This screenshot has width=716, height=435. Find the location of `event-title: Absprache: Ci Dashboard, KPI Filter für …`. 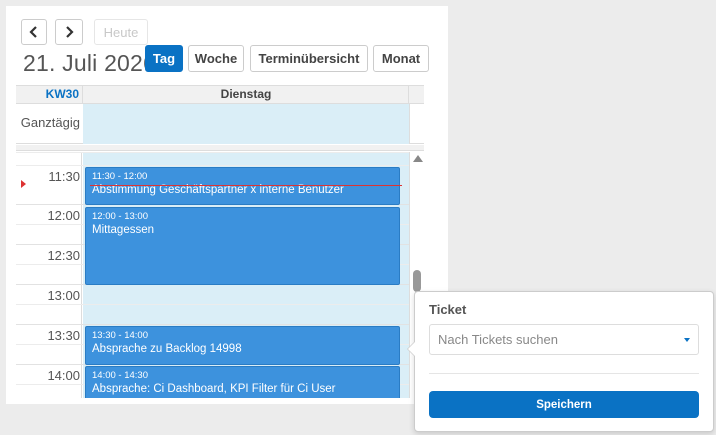

event-title: Absprache: Ci Dashboard, KPI Filter für … is located at coordinates (214, 389).